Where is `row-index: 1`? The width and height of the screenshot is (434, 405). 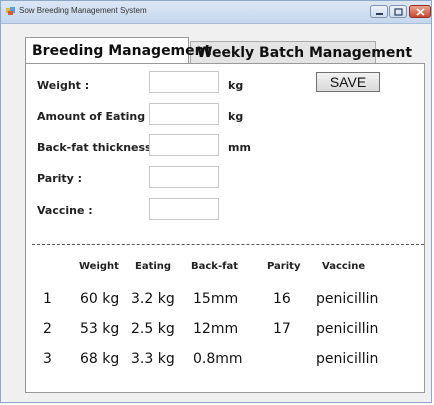
row-index: 1 is located at coordinates (47, 299).